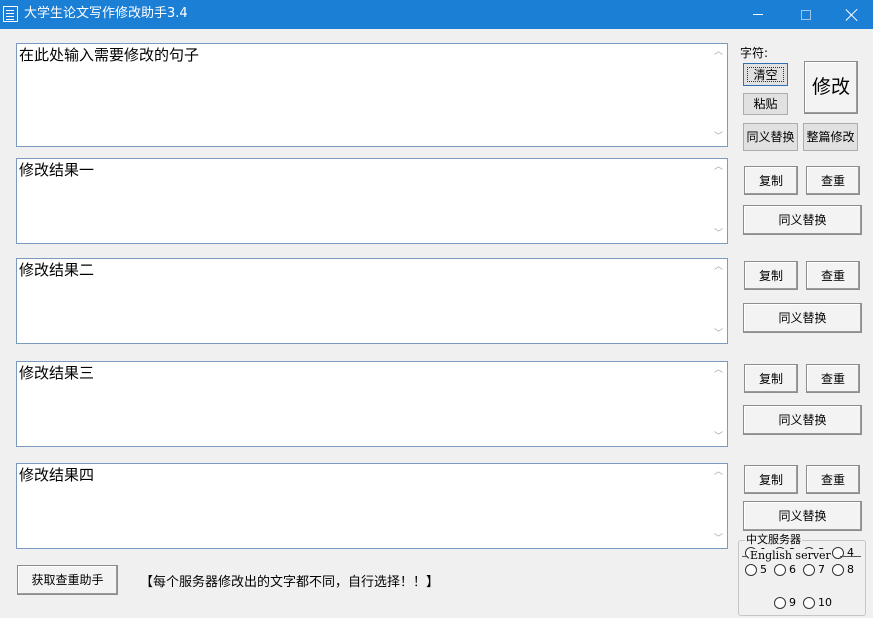 This screenshot has height=618, width=873. I want to click on notice-text: 【每个服务器修改出的文字都不同，自行选择！！】, so click(290, 582).